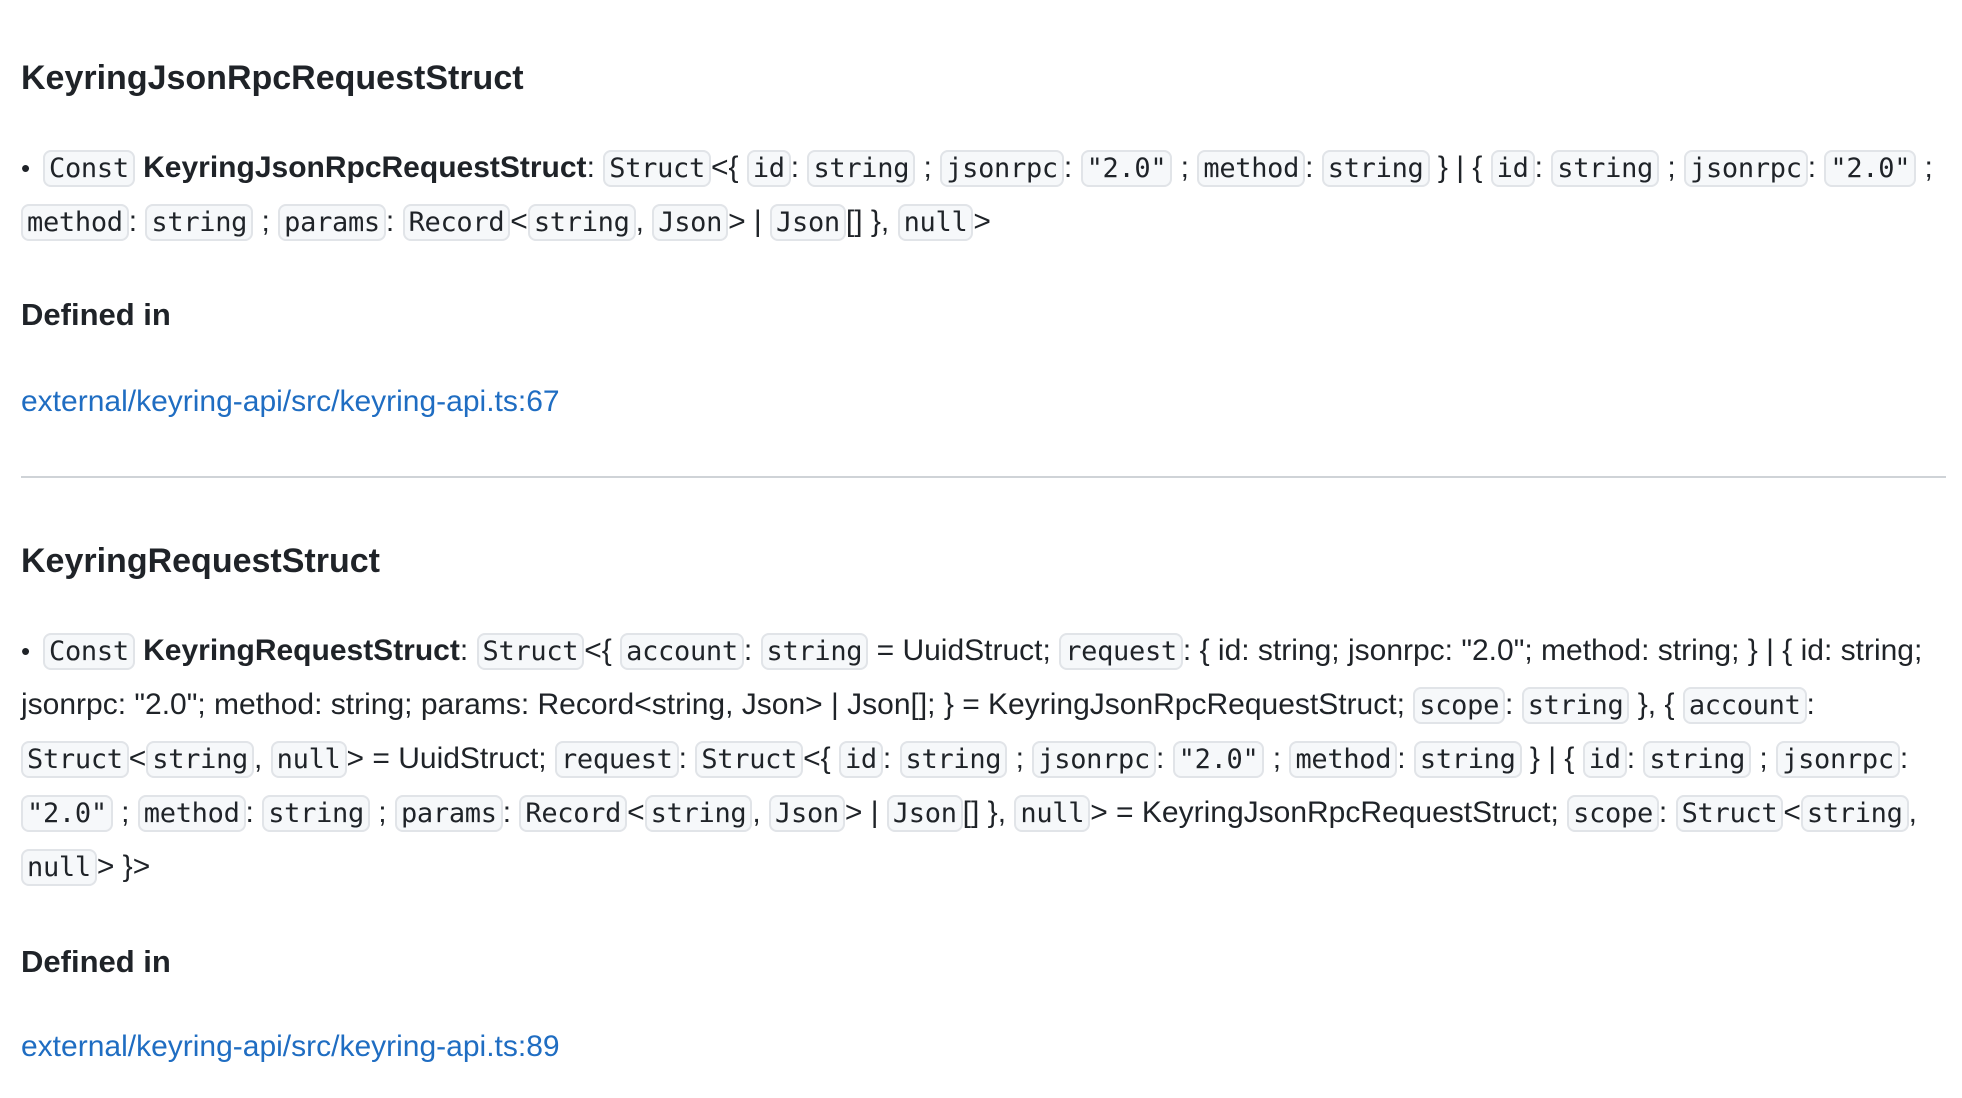 Image resolution: width=1962 pixels, height=1098 pixels. What do you see at coordinates (301, 650) in the screenshot?
I see `declaration-name: KeyringRequestStruct` at bounding box center [301, 650].